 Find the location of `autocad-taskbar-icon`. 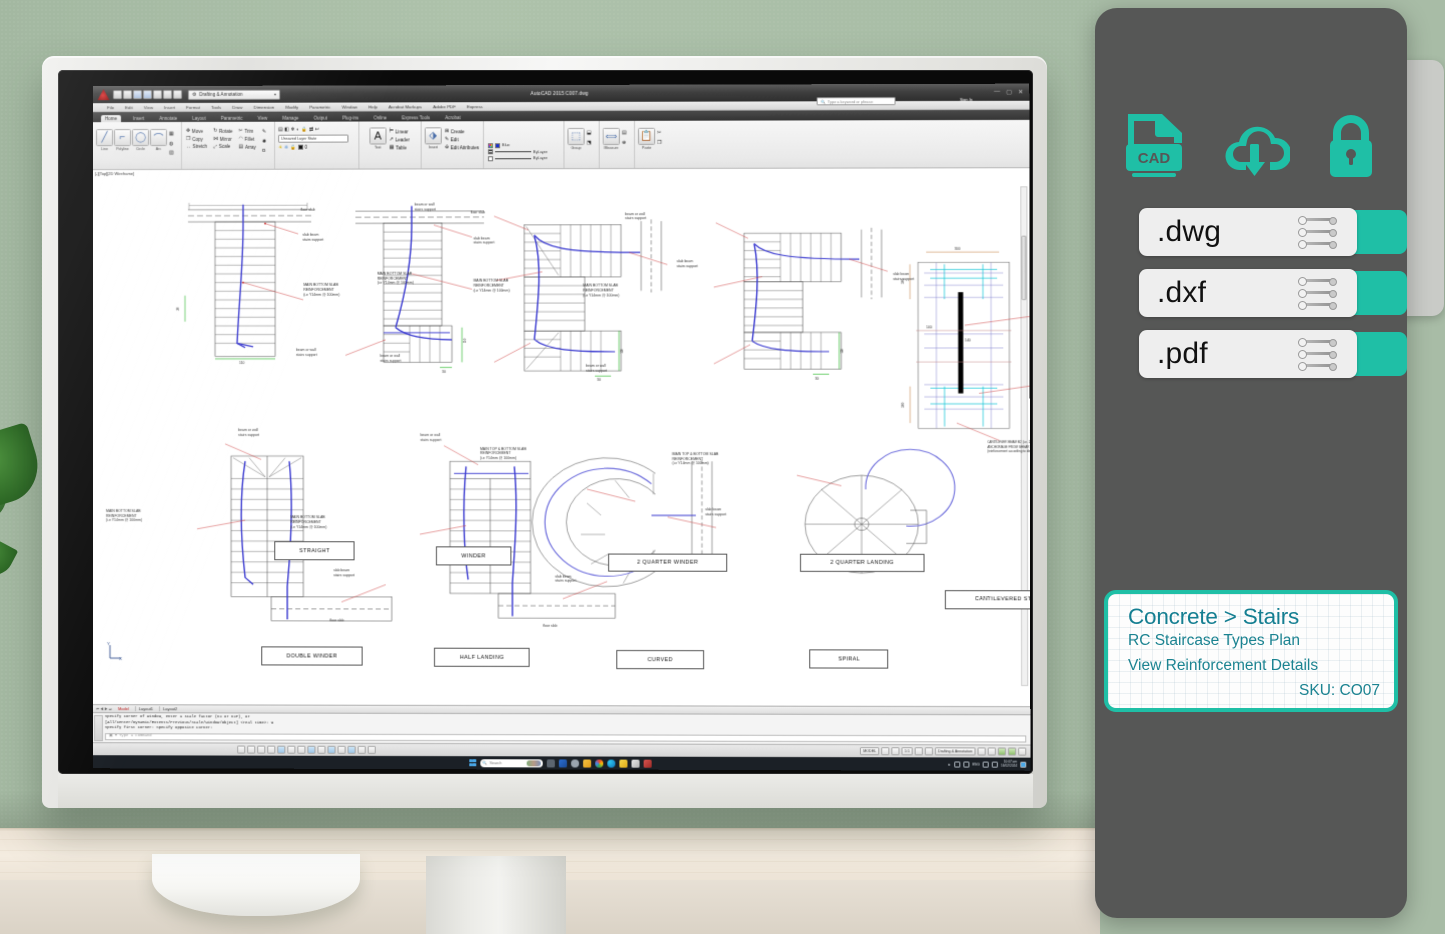

autocad-taskbar-icon is located at coordinates (635, 763).